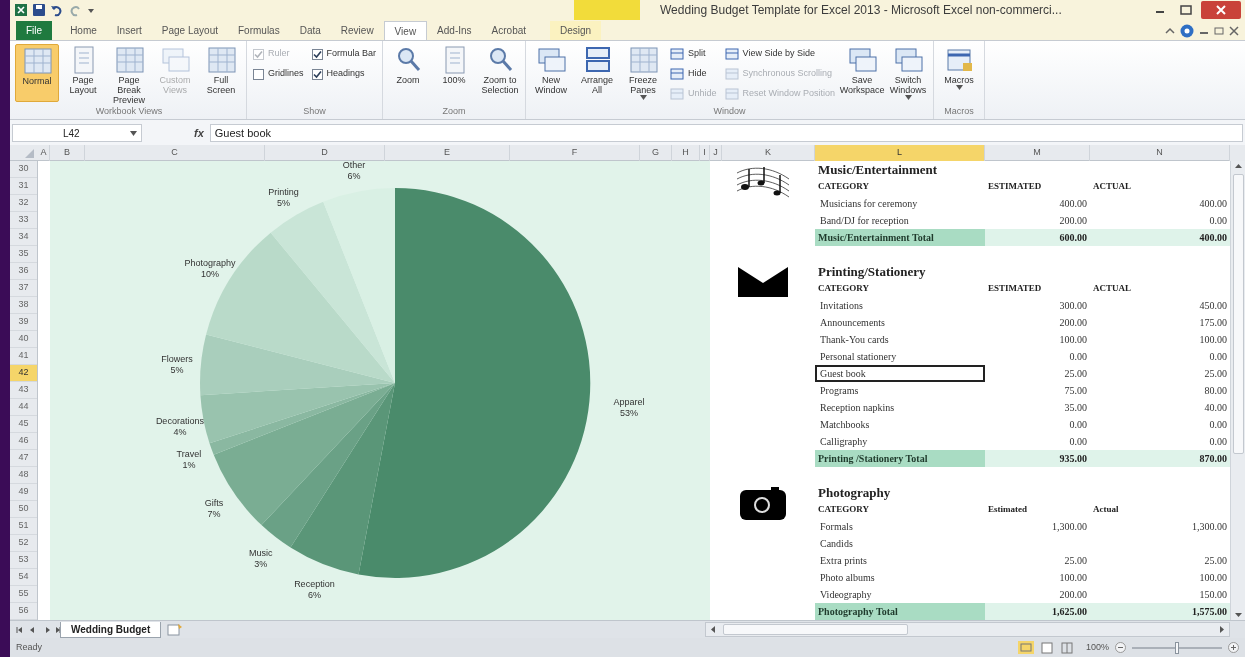 The image size is (1245, 657). Describe the element at coordinates (129, 30) in the screenshot. I see `ribbon-tab: Insert` at that location.